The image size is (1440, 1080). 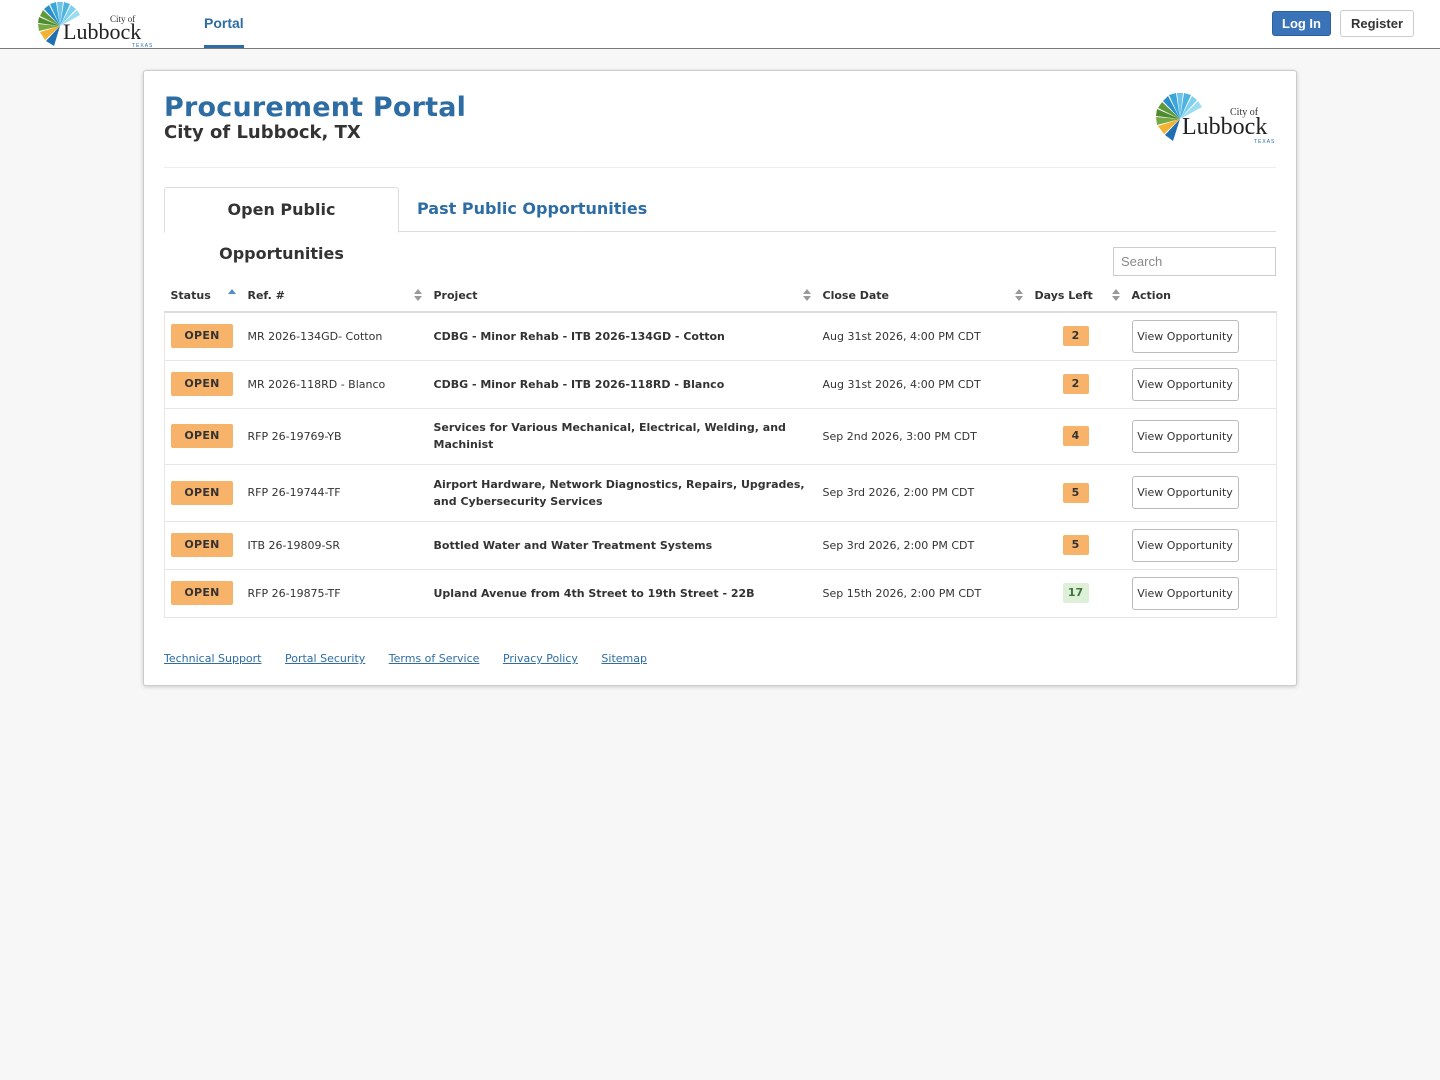 I want to click on page-subtitle: City of Lubbock, TX, so click(x=262, y=132).